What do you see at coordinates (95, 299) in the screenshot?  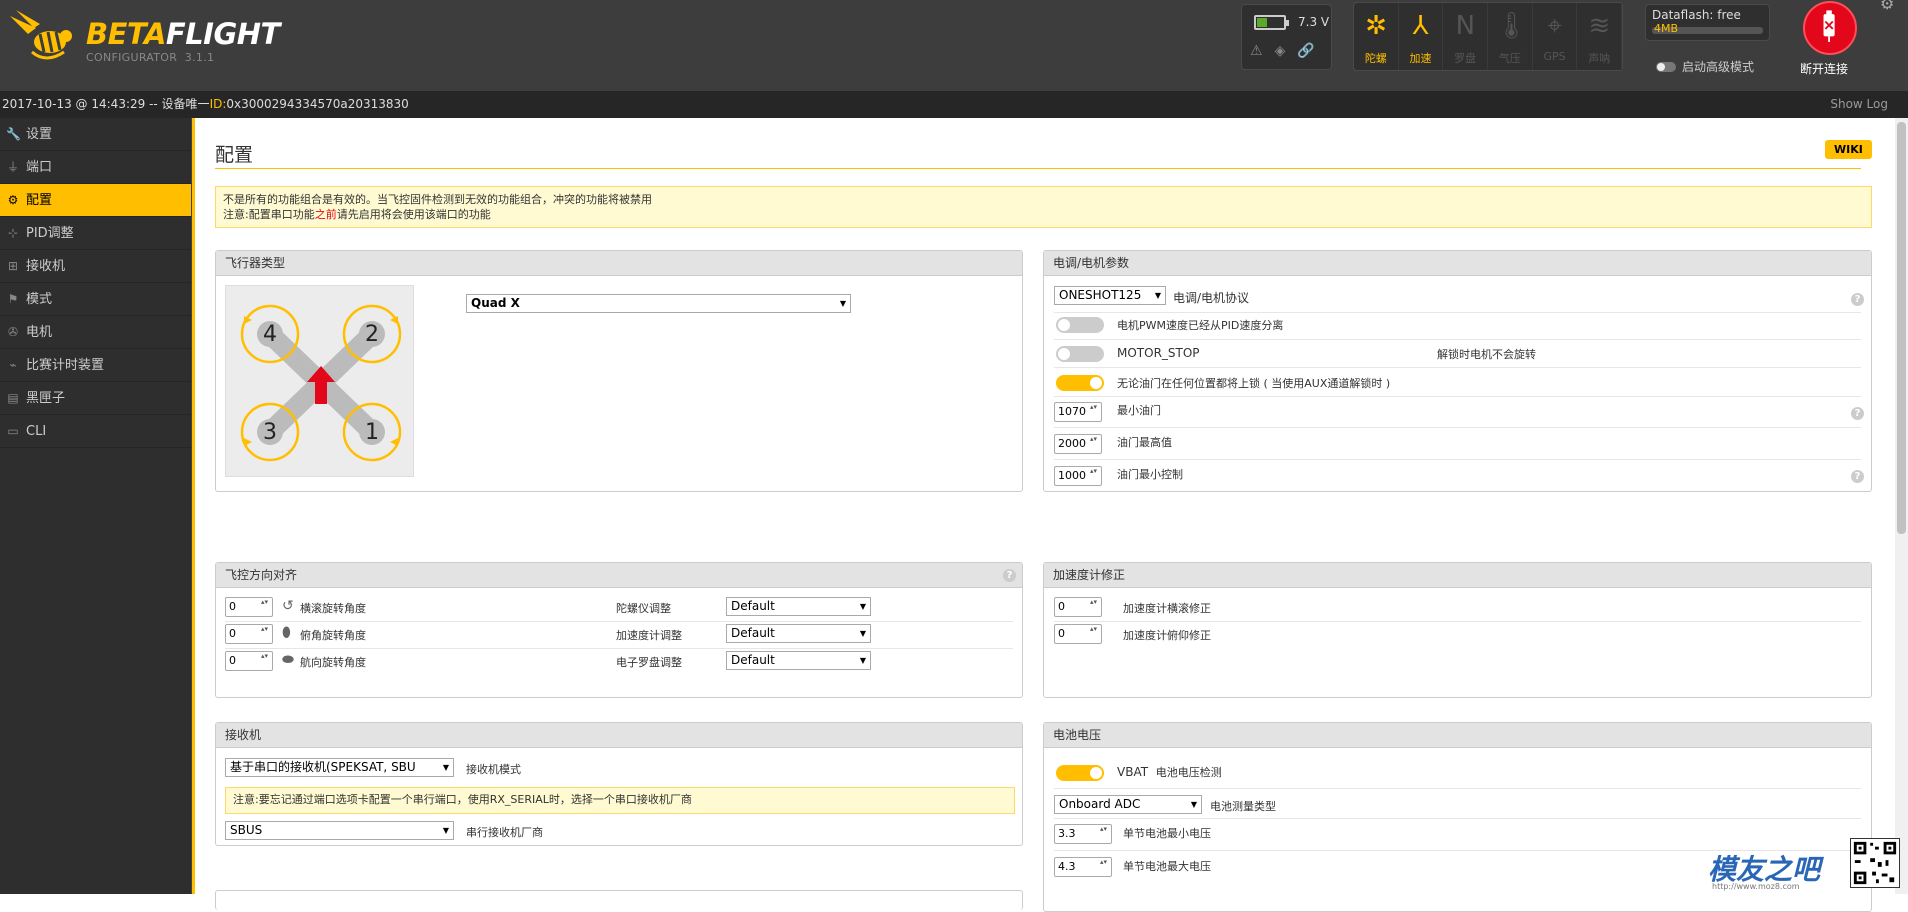 I see `sidebar-item-5: ⚑ 模式` at bounding box center [95, 299].